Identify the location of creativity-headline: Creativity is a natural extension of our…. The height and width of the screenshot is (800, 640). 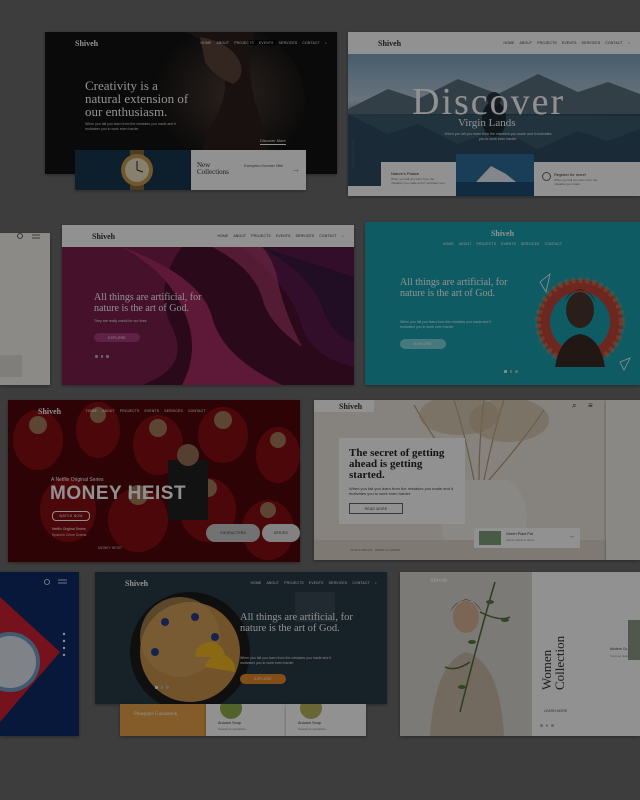
(137, 98).